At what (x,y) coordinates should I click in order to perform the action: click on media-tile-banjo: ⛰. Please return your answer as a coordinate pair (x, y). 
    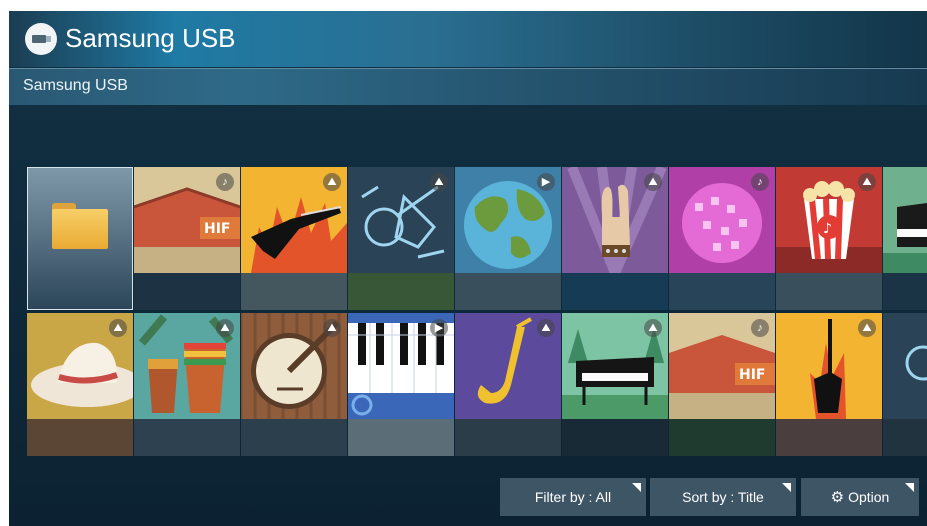
    Looking at the image, I should click on (294, 384).